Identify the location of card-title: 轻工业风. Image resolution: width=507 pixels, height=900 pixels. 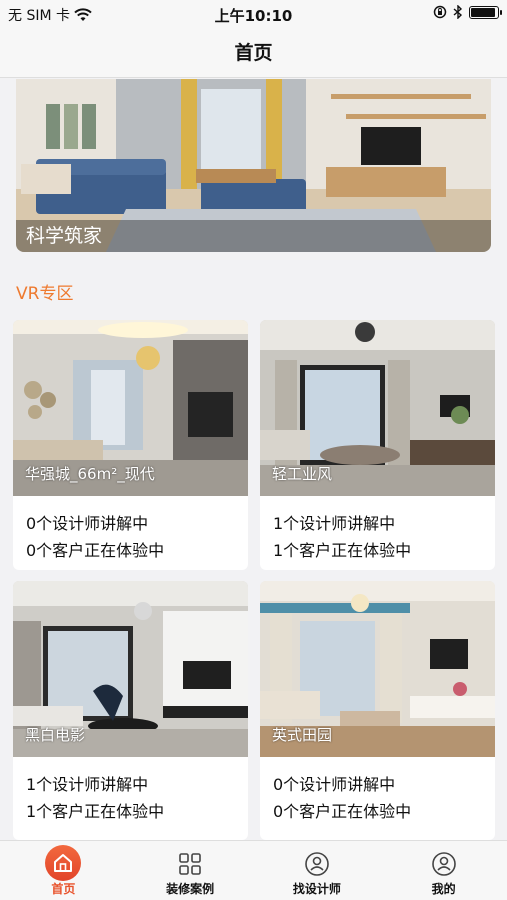
(302, 474).